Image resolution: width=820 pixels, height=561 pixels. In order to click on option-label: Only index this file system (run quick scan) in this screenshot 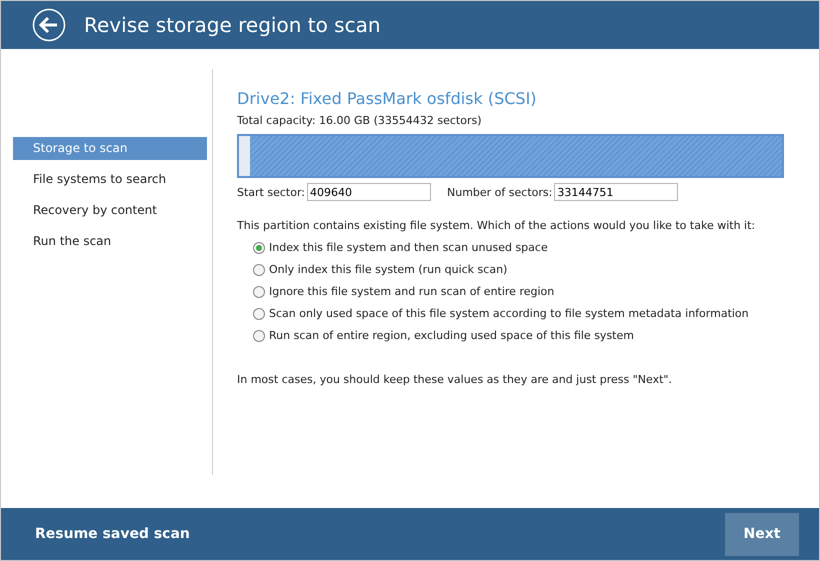, I will do `click(388, 269)`.